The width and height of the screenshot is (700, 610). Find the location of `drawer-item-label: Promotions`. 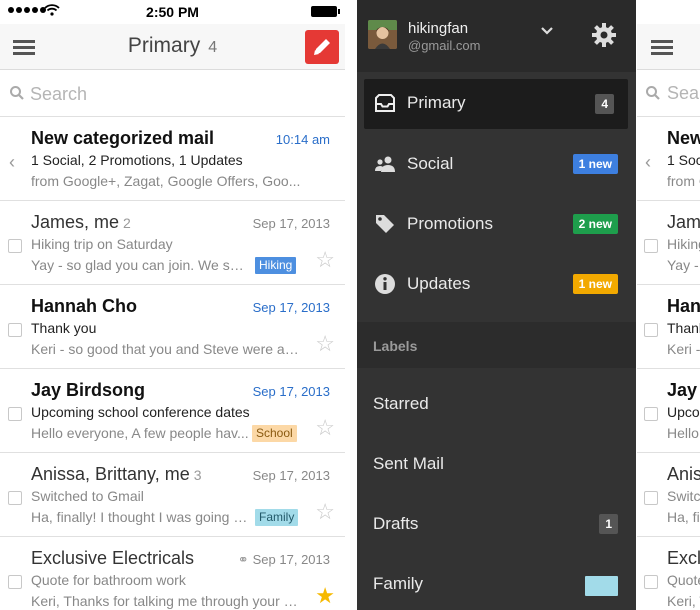

drawer-item-label: Promotions is located at coordinates (450, 223).